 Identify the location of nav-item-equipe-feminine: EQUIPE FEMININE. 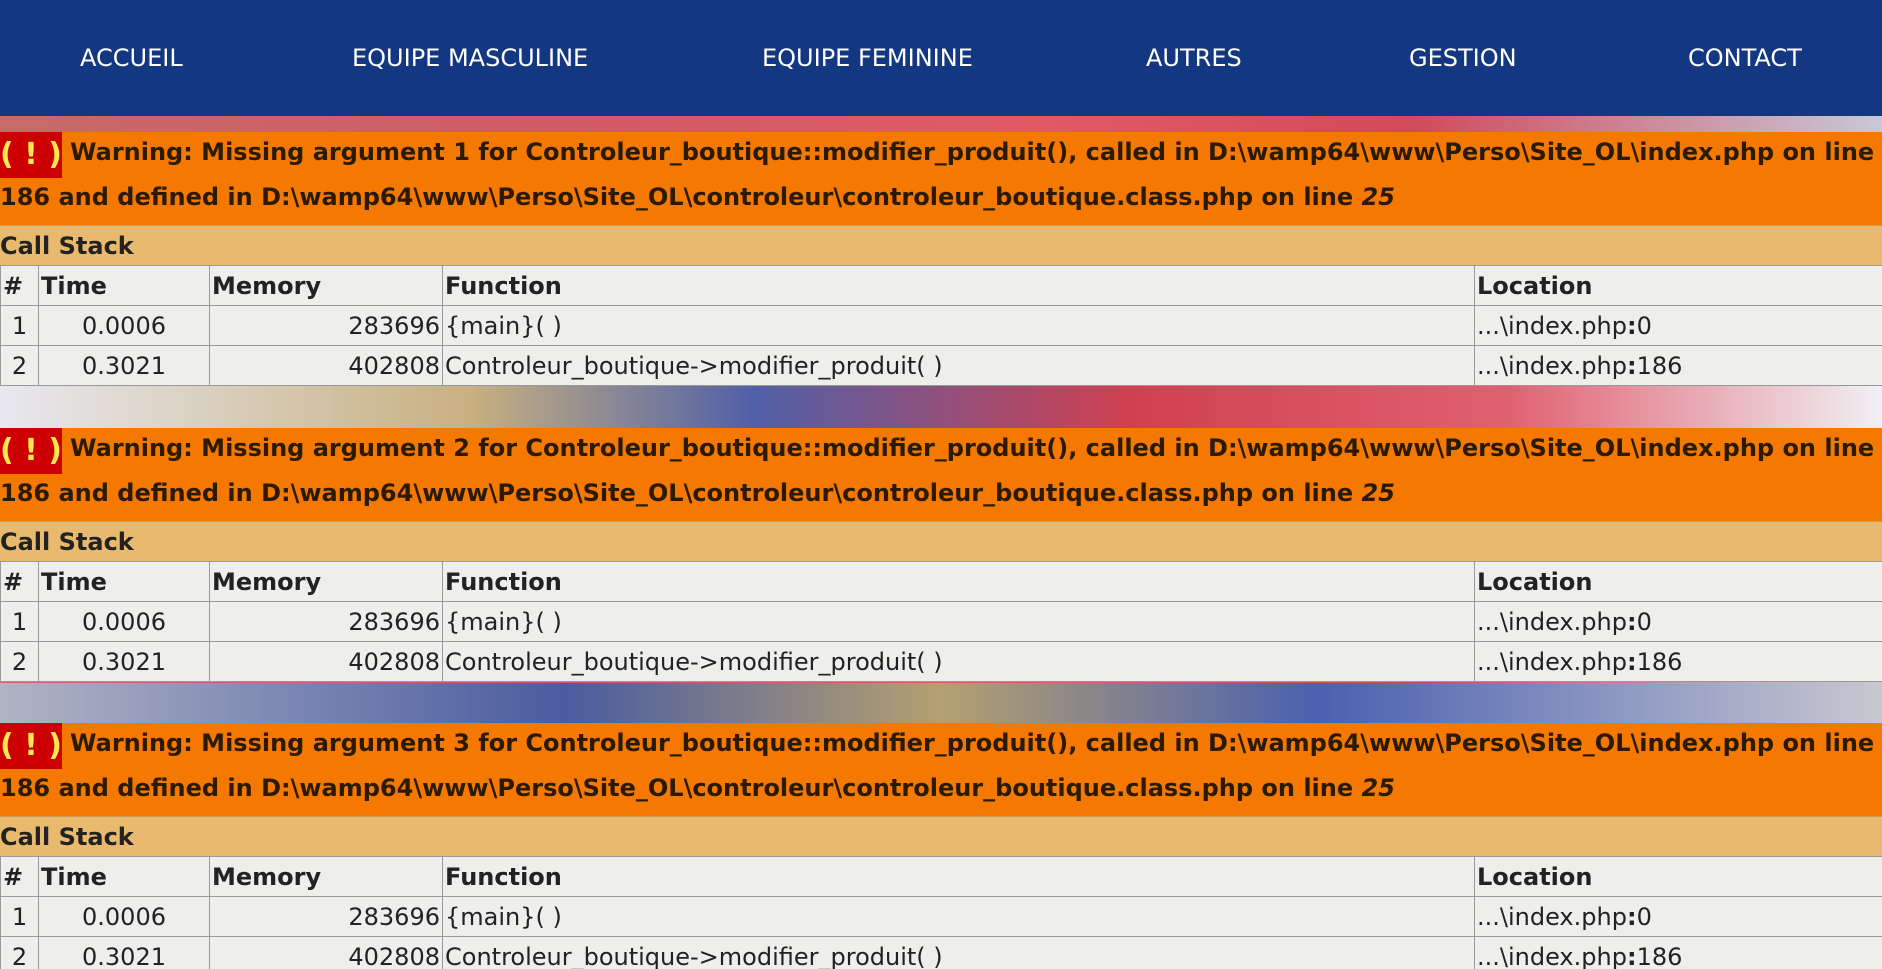
(867, 58).